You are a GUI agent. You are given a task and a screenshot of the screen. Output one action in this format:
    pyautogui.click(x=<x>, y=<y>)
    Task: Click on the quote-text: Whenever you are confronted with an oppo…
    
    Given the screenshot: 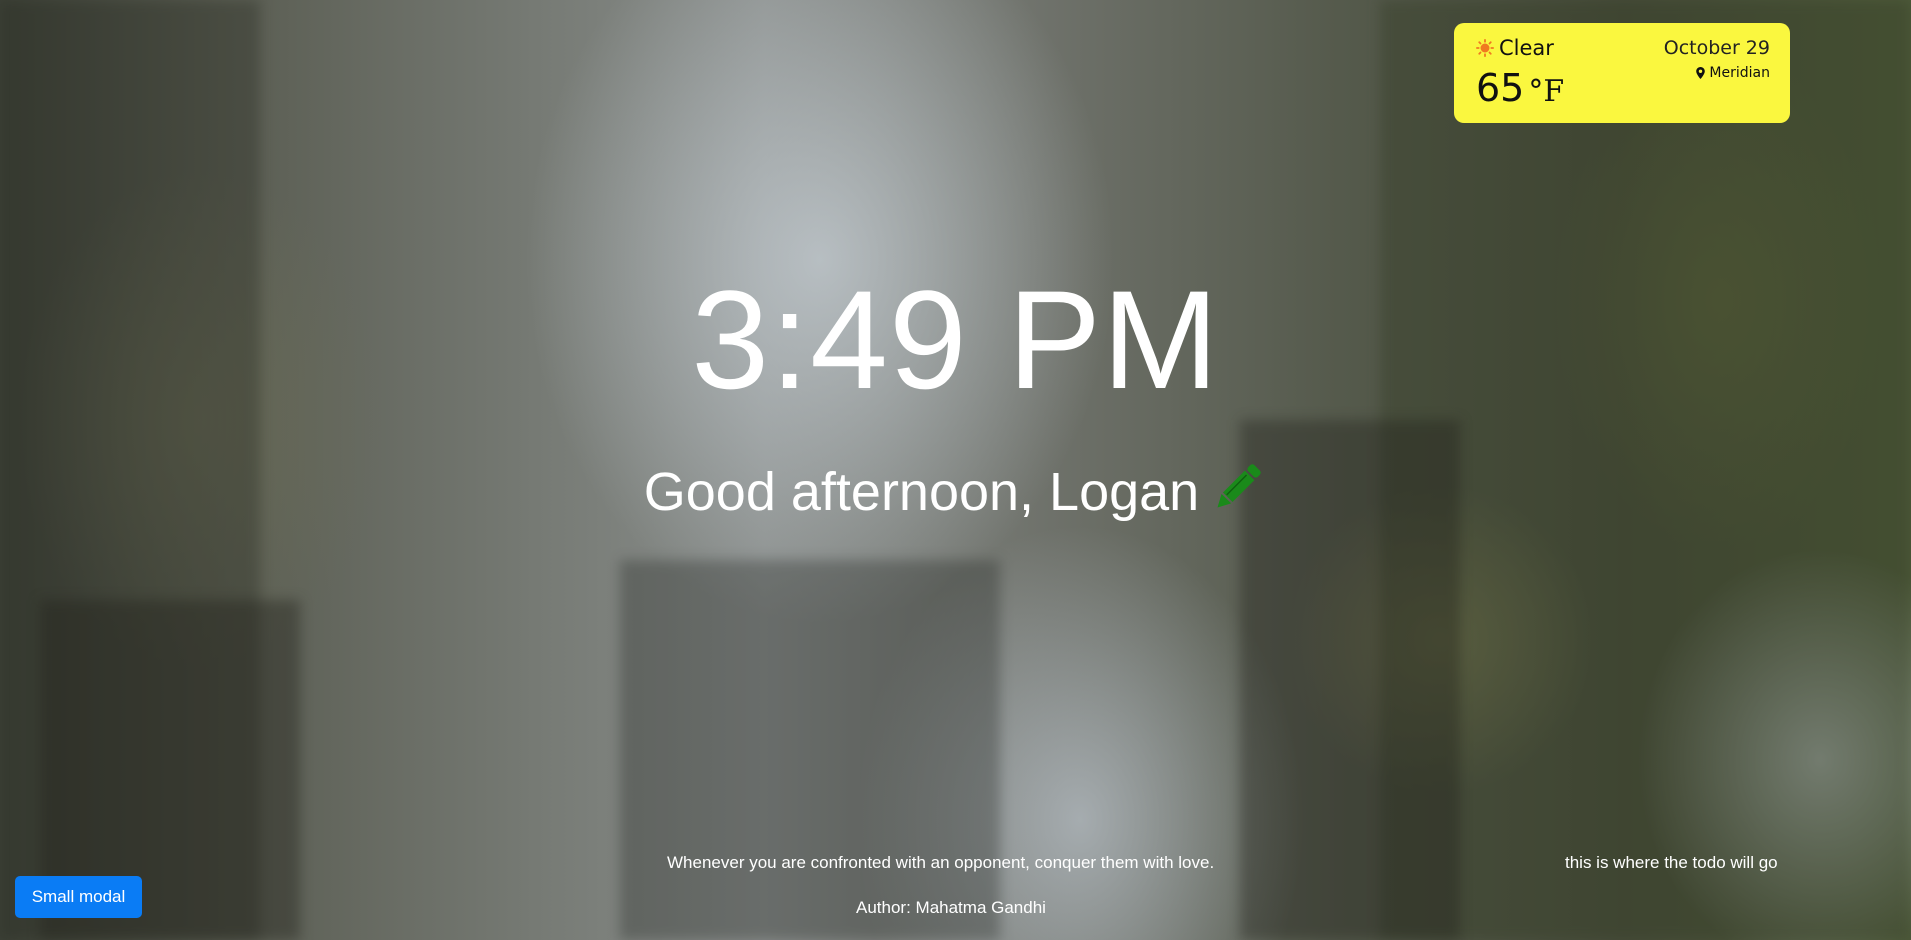 What is the action you would take?
    pyautogui.click(x=941, y=862)
    